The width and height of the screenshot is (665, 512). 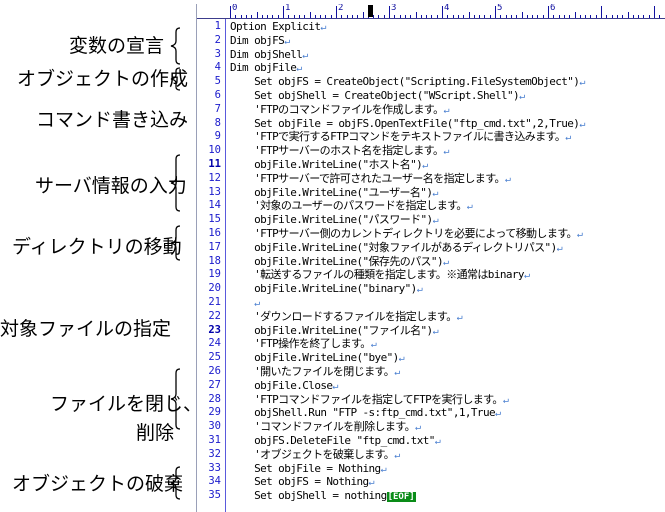 What do you see at coordinates (380, 275) in the screenshot?
I see `code-line: '転送するファイルの種類を指定します。※通常はbinary↵` at bounding box center [380, 275].